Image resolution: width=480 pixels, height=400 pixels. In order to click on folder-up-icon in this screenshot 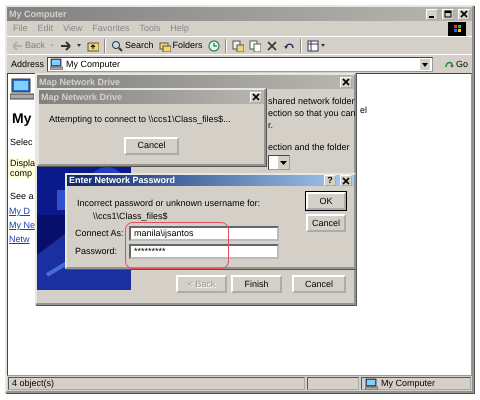, I will do `click(93, 46)`.